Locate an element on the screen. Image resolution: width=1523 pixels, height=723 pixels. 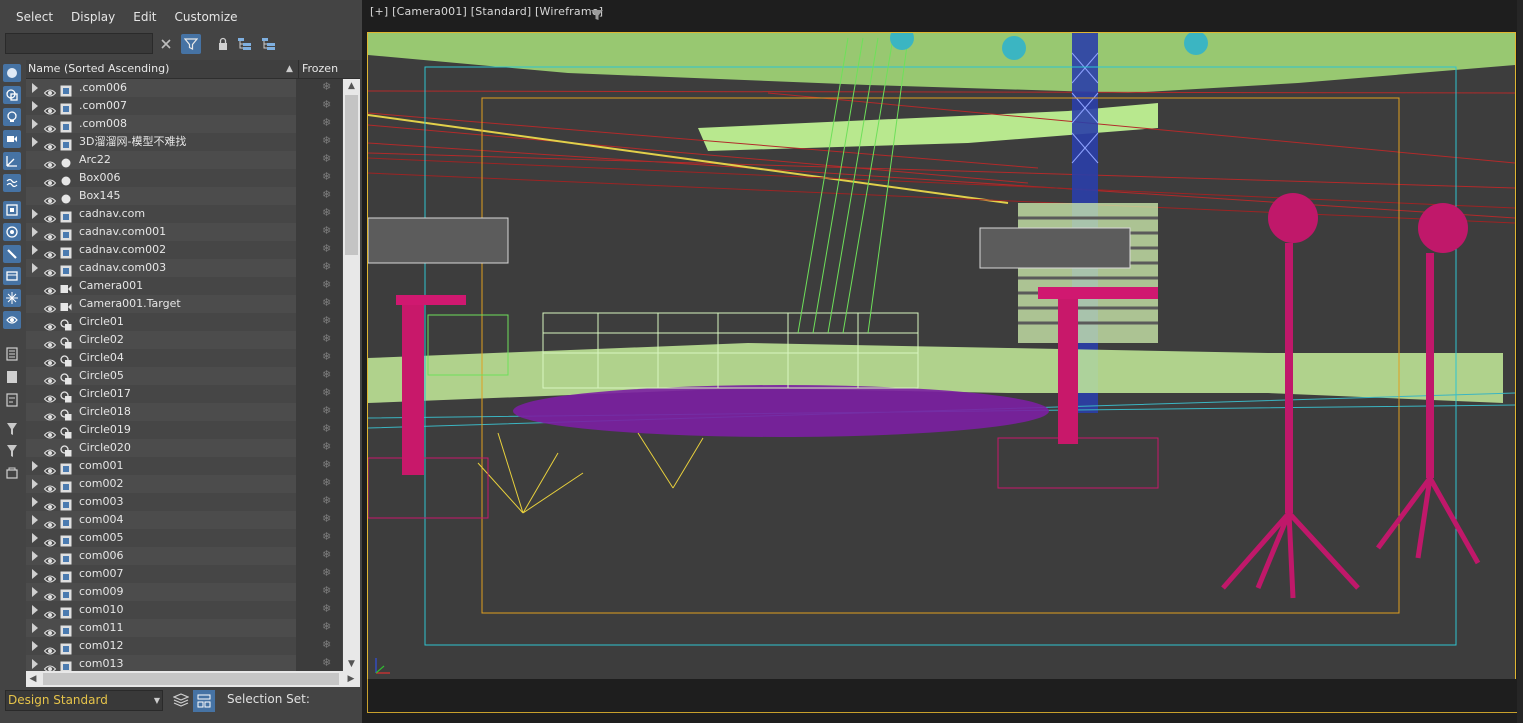
viewport-filter-icon is located at coordinates (597, 15).